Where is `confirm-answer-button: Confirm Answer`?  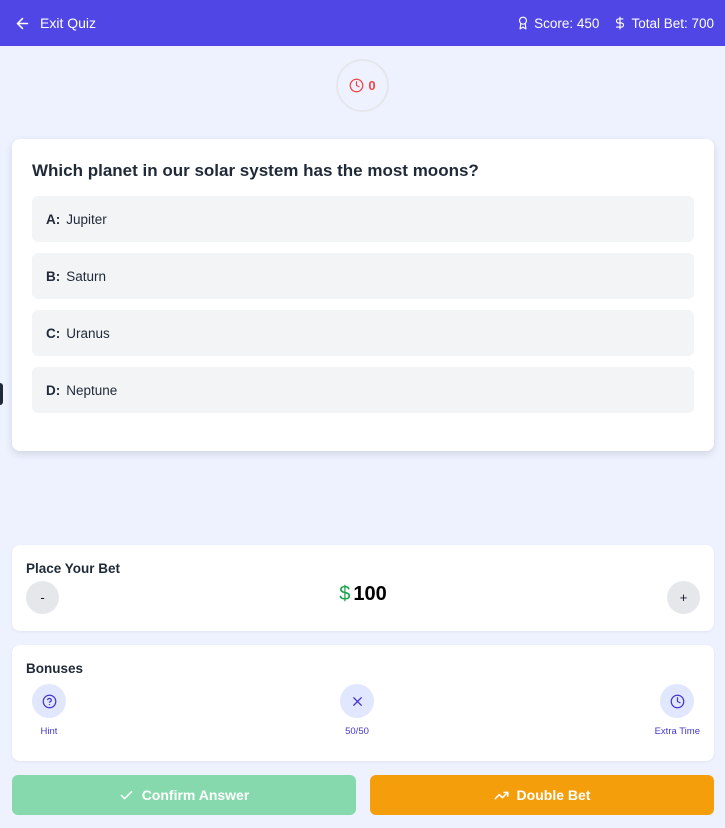 confirm-answer-button: Confirm Answer is located at coordinates (184, 795).